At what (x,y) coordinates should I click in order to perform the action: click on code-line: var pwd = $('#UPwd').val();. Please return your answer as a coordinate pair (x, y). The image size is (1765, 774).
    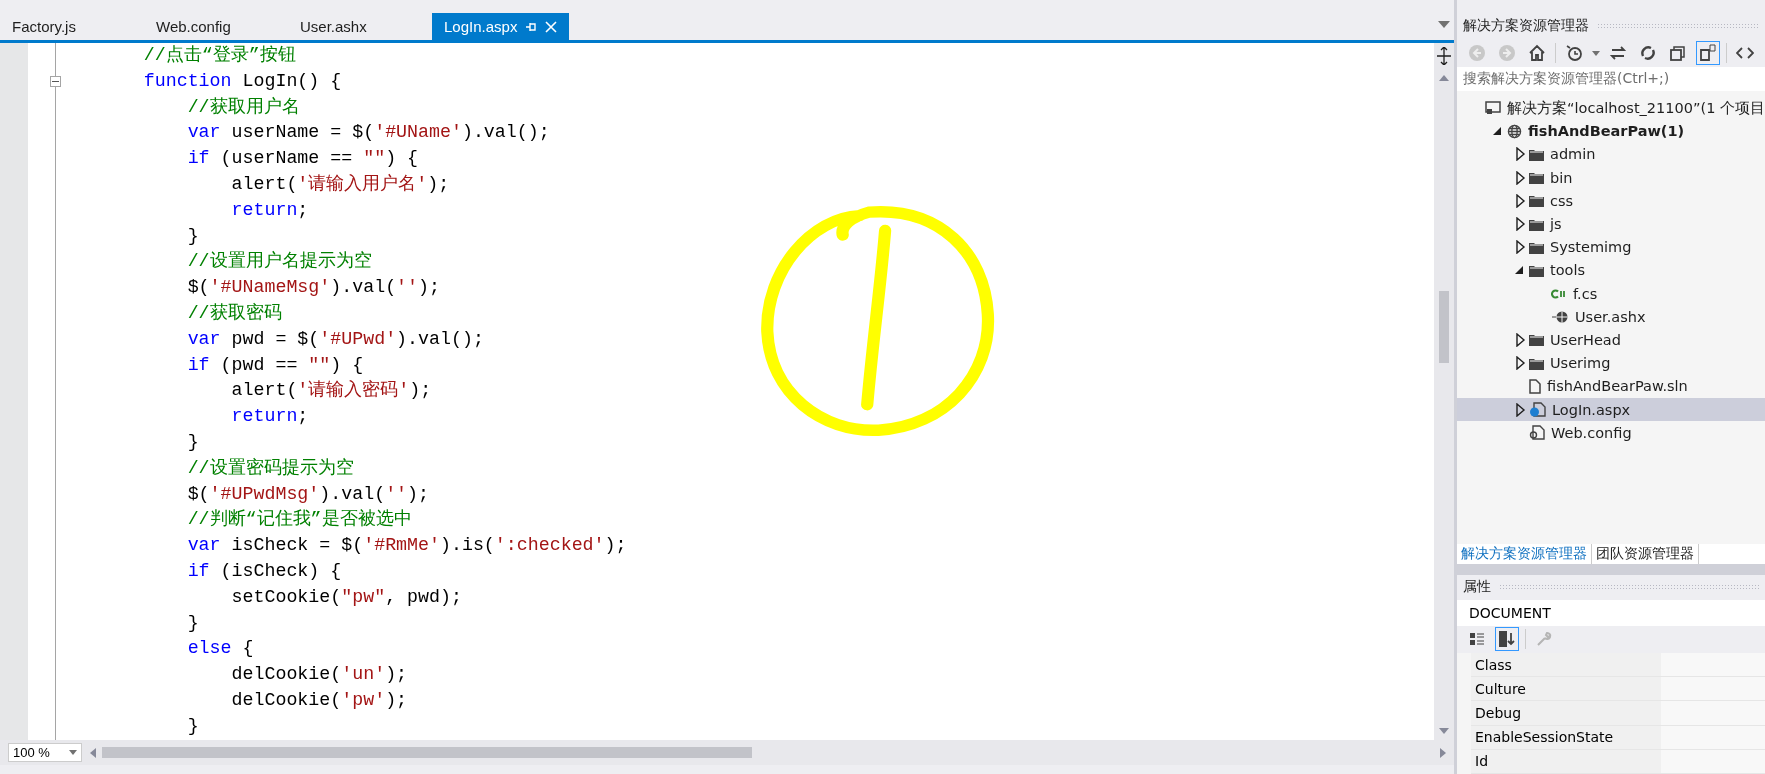
    Looking at the image, I should click on (335, 339).